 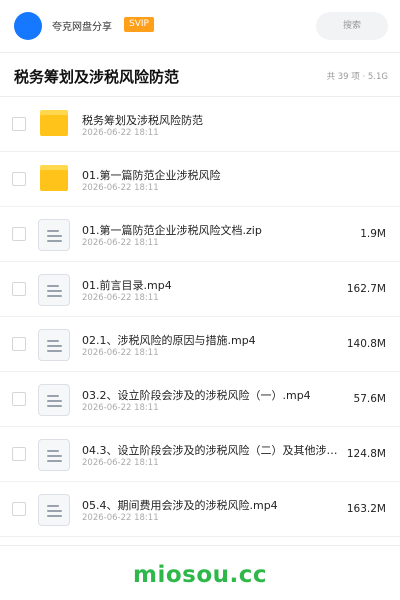 What do you see at coordinates (28, 26) in the screenshot?
I see `avatar` at bounding box center [28, 26].